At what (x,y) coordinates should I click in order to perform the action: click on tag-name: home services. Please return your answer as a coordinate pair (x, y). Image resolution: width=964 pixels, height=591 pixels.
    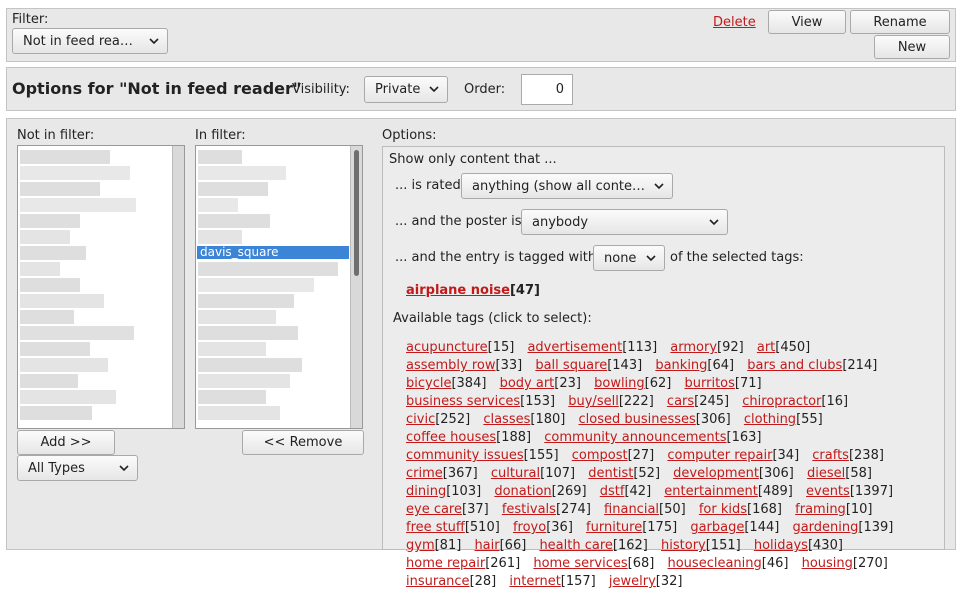
    Looking at the image, I should click on (580, 563).